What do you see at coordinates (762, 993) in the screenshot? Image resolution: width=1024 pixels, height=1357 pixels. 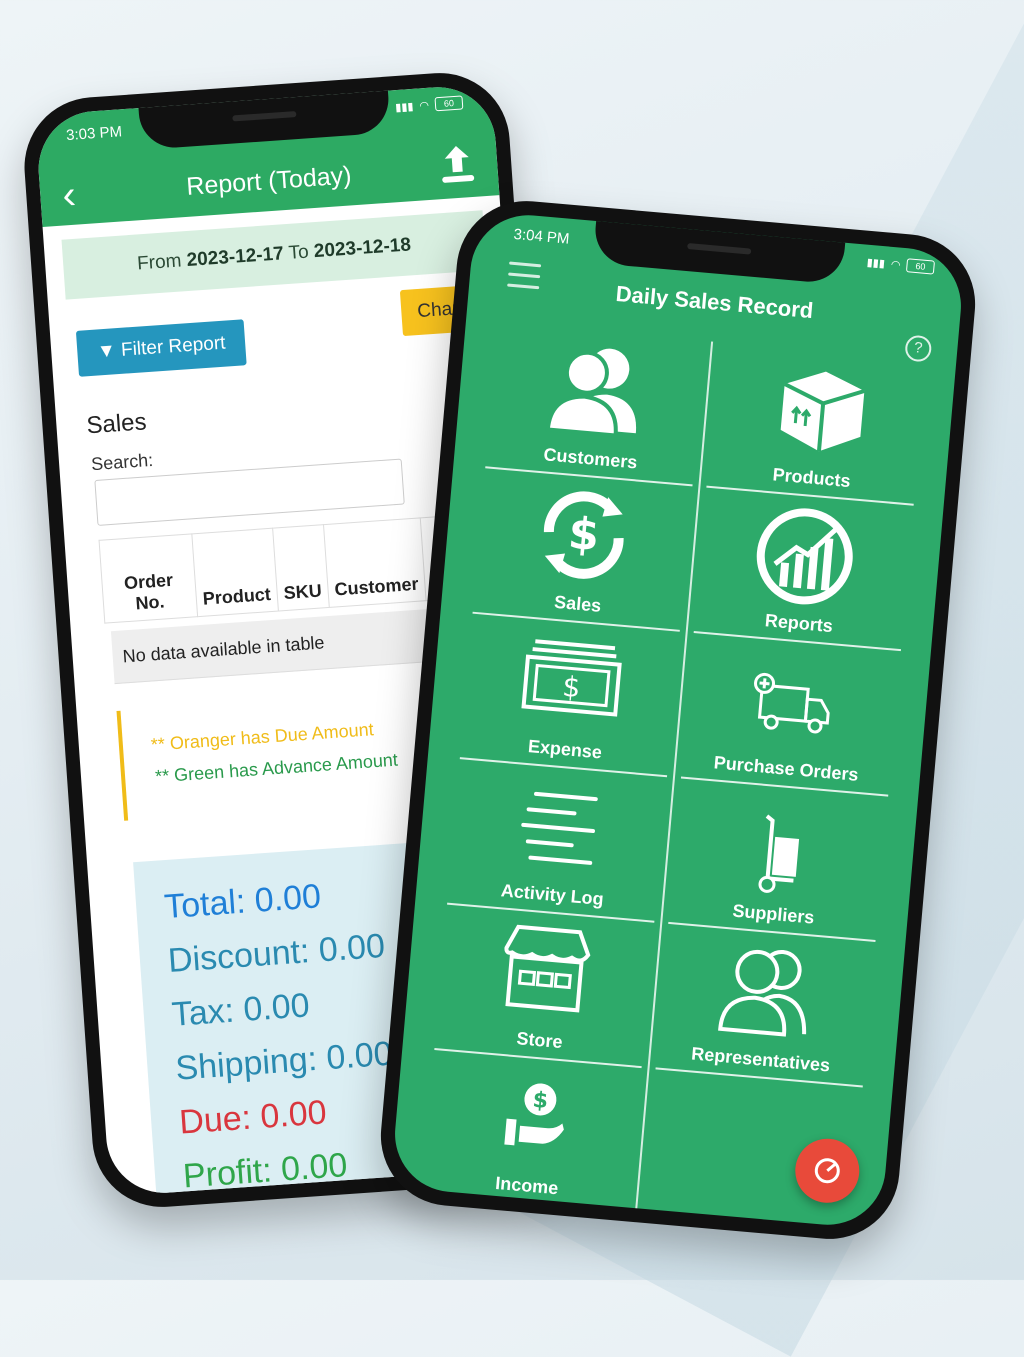 I see `people-icon` at bounding box center [762, 993].